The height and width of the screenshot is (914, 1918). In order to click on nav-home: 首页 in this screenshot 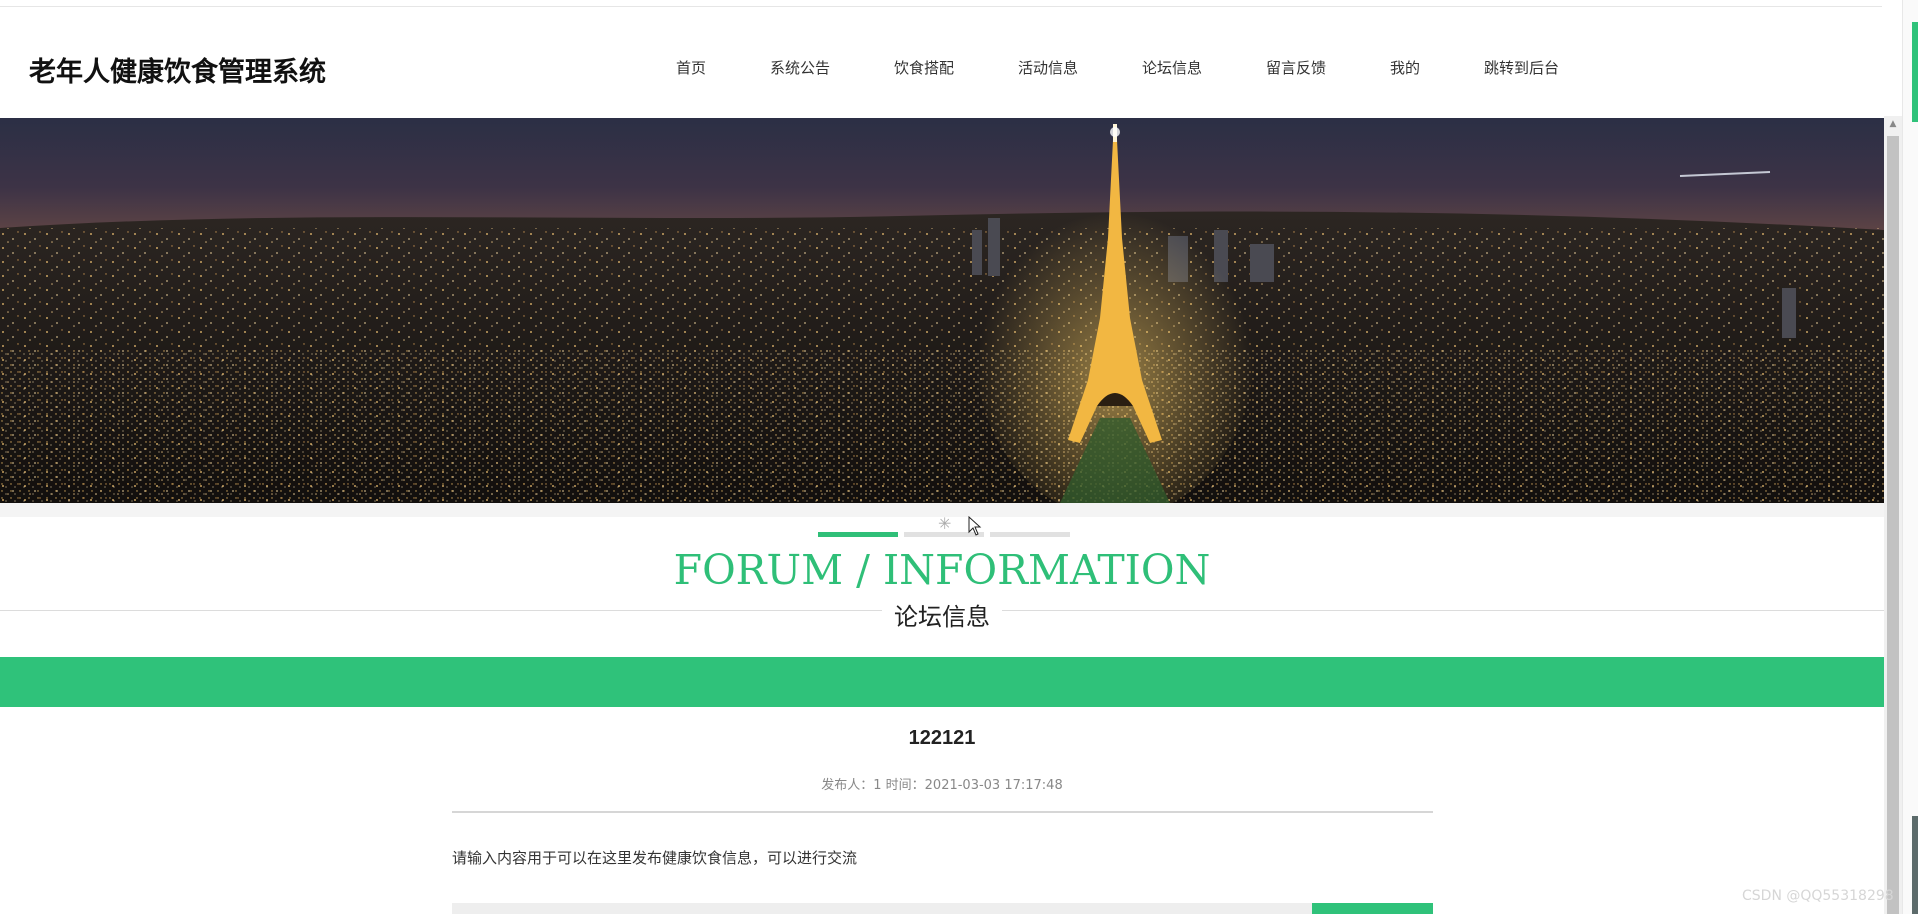, I will do `click(691, 67)`.